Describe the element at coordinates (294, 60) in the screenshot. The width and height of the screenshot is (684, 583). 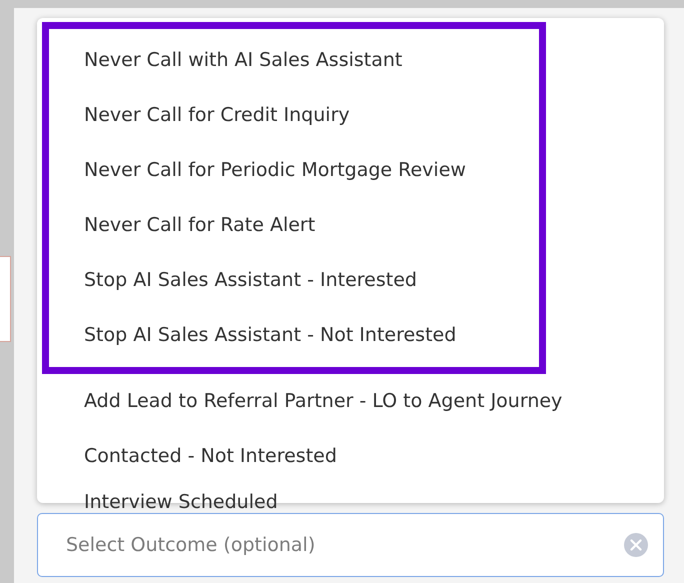
I see `outcome-option: Never Call with AI Sales Assistant` at that location.